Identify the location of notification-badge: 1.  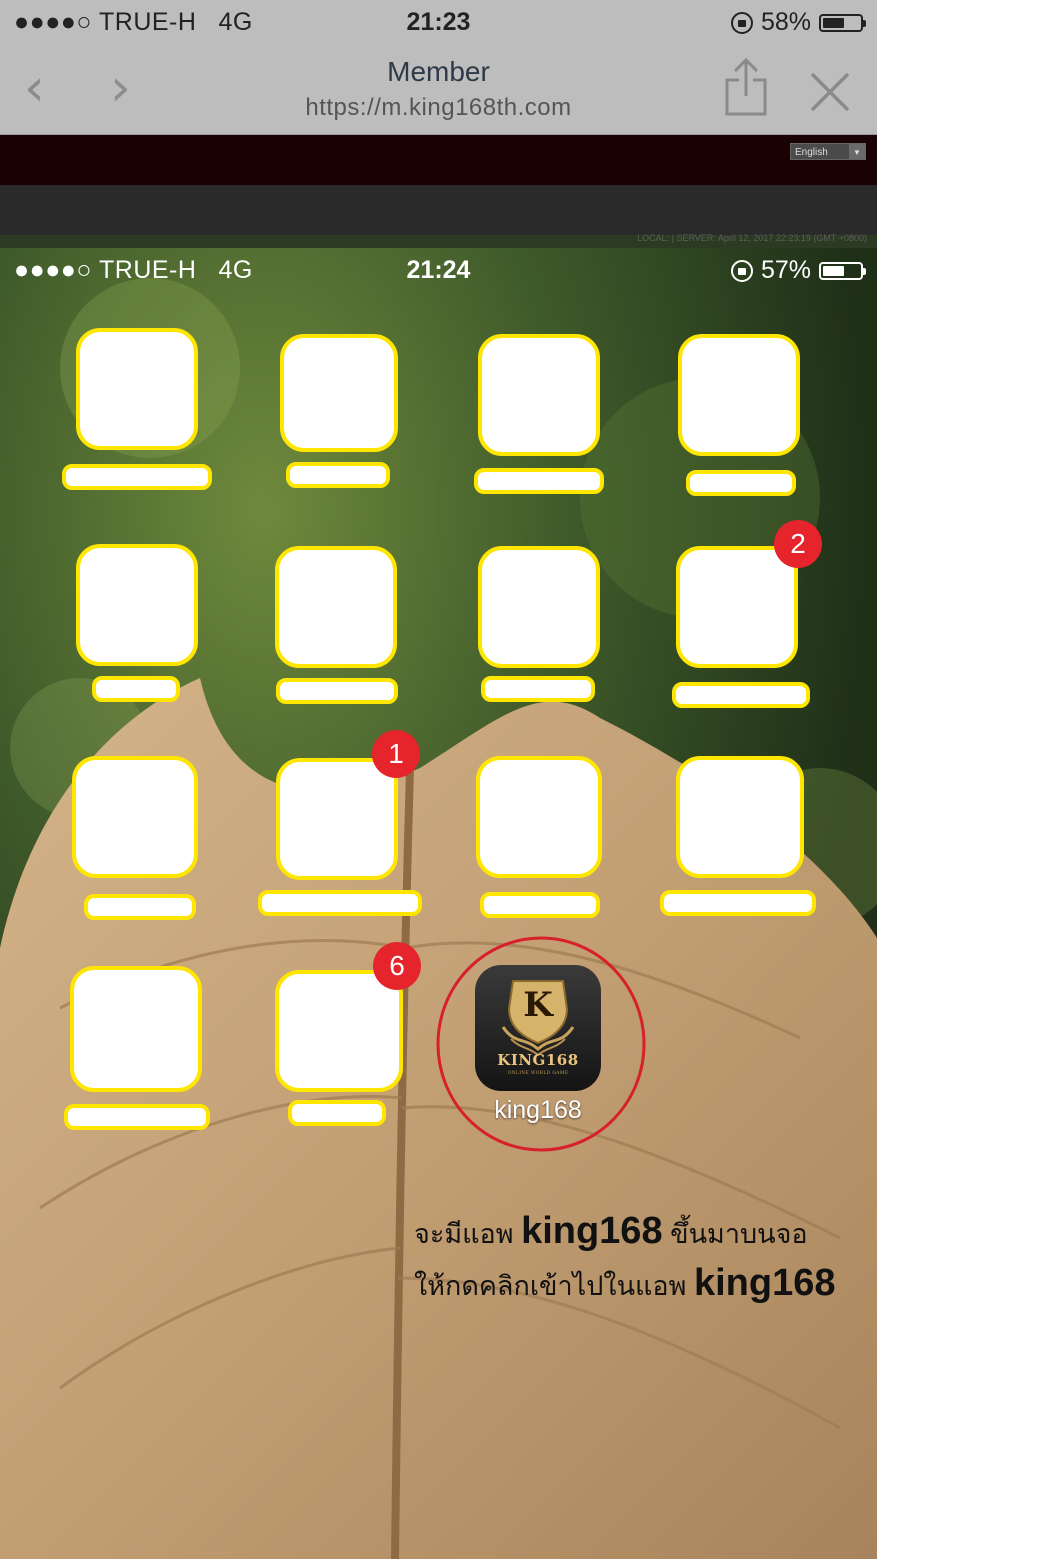
(396, 754).